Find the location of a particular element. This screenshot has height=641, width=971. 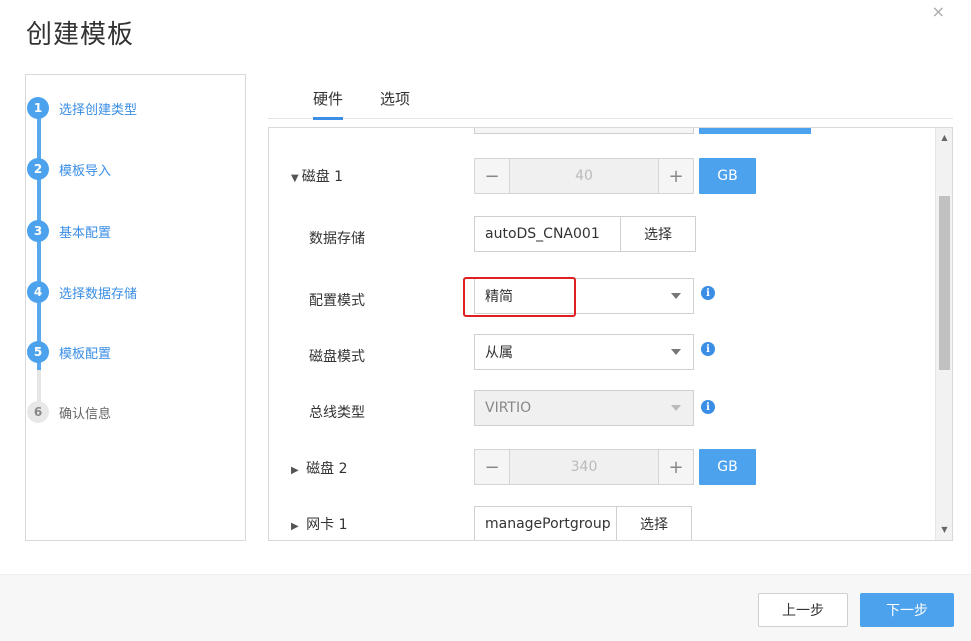

nic1-label: ▶ 网卡 1 is located at coordinates (319, 524).